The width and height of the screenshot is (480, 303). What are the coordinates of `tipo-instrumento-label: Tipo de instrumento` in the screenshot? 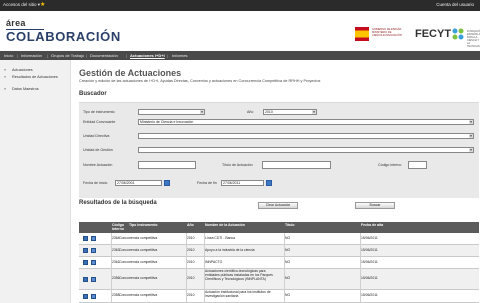 It's located at (99, 112).